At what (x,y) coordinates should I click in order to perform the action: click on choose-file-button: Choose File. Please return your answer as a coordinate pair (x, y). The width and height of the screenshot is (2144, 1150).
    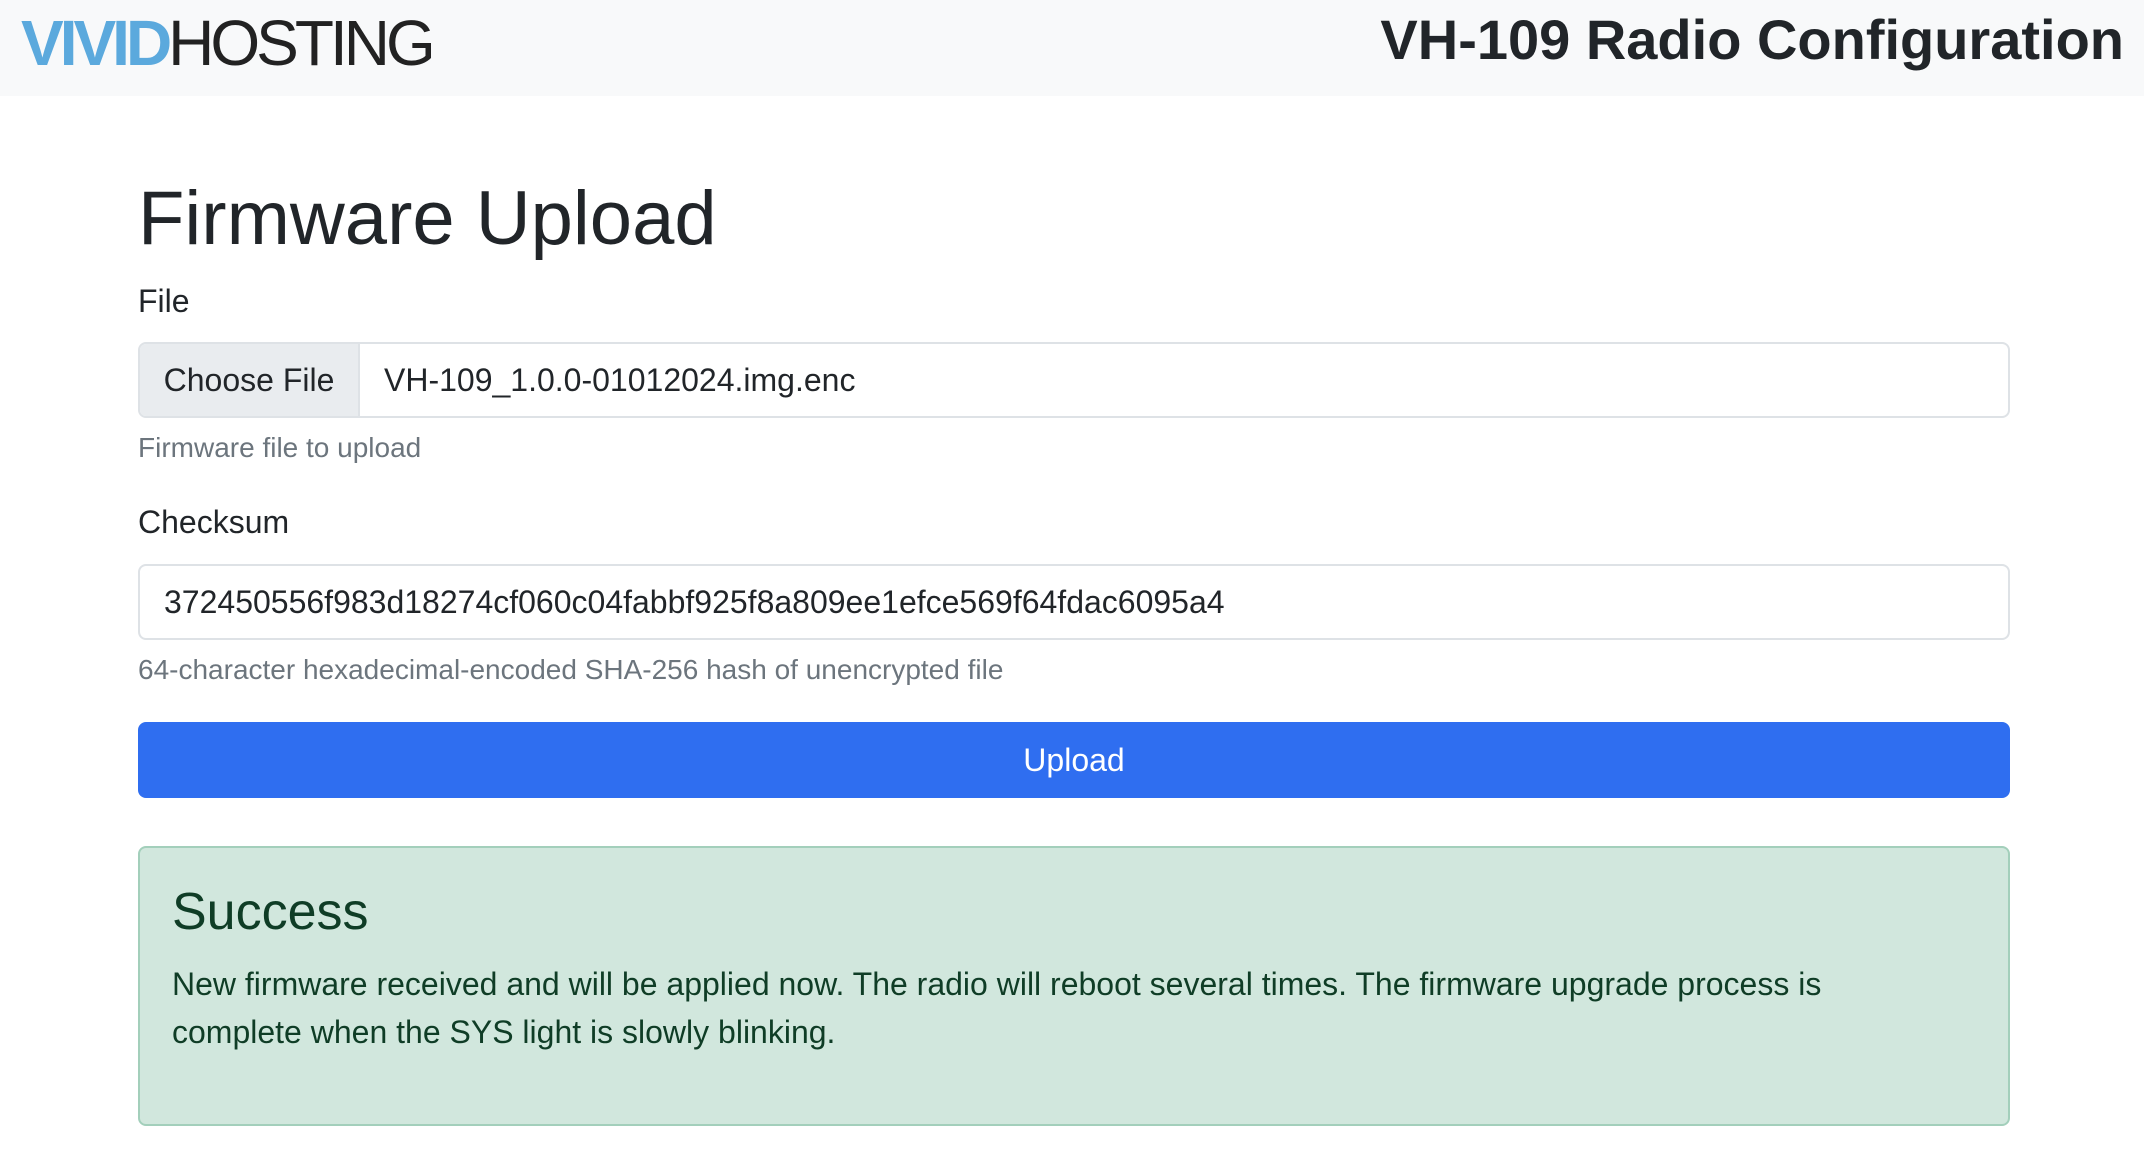
    Looking at the image, I should click on (250, 380).